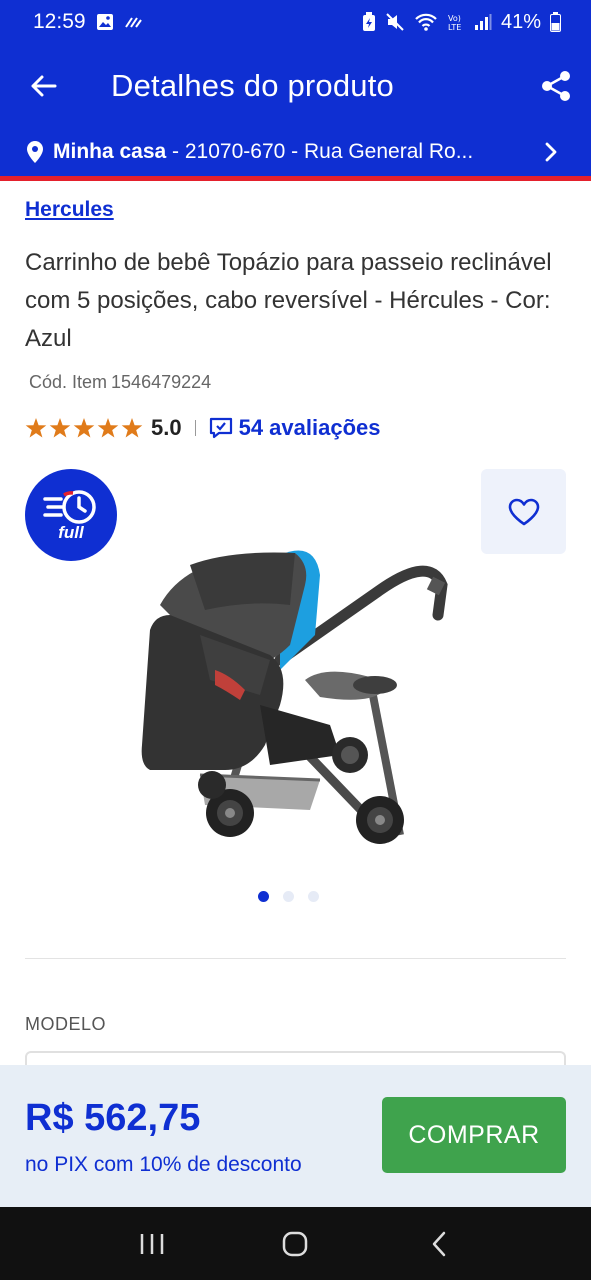 Image resolution: width=591 pixels, height=1280 pixels. Describe the element at coordinates (195, 428) in the screenshot. I see `rating-divider` at that location.